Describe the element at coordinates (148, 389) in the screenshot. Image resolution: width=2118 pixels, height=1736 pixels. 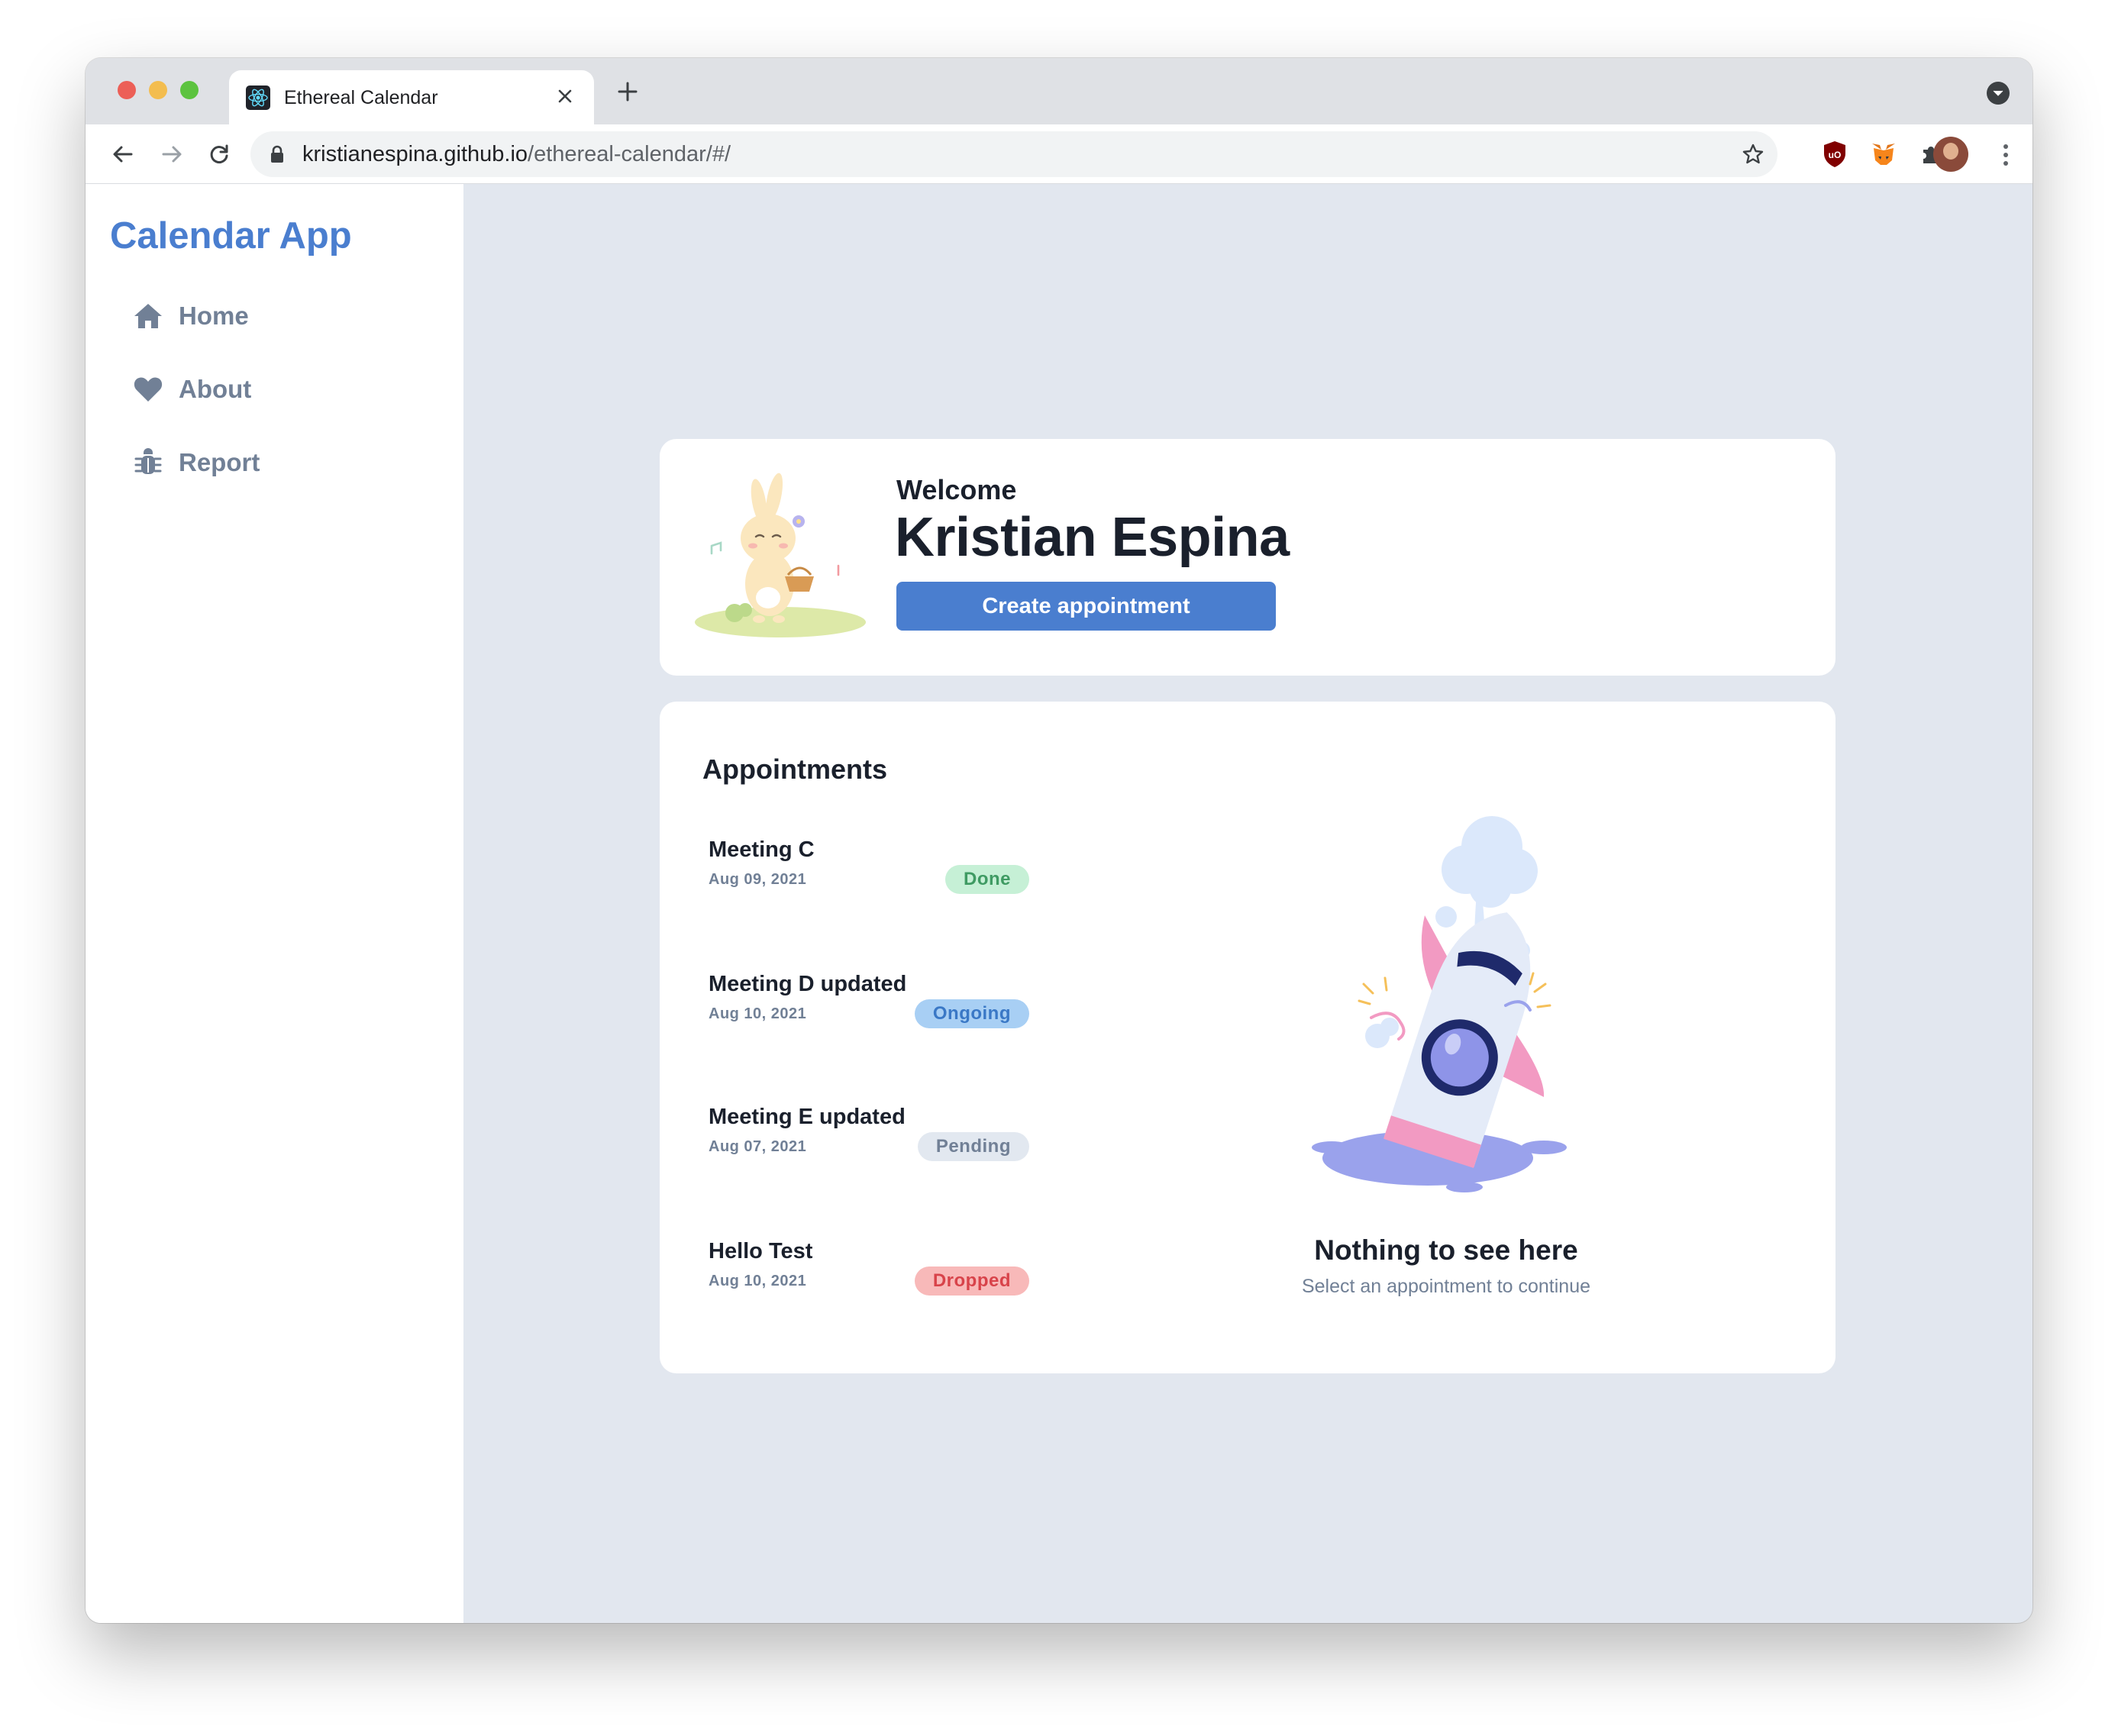
I see `heart-icon` at that location.